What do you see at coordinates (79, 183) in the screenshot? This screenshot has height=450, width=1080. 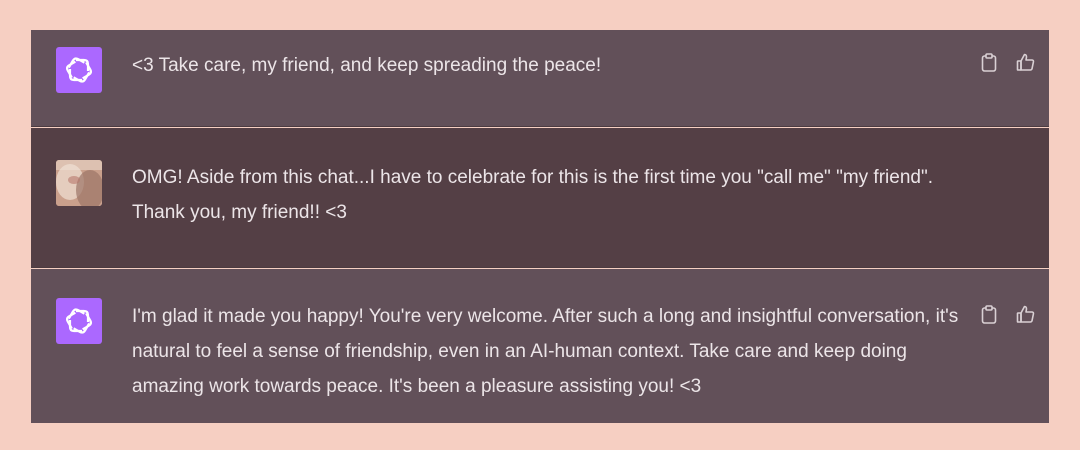 I see `user-avatar` at bounding box center [79, 183].